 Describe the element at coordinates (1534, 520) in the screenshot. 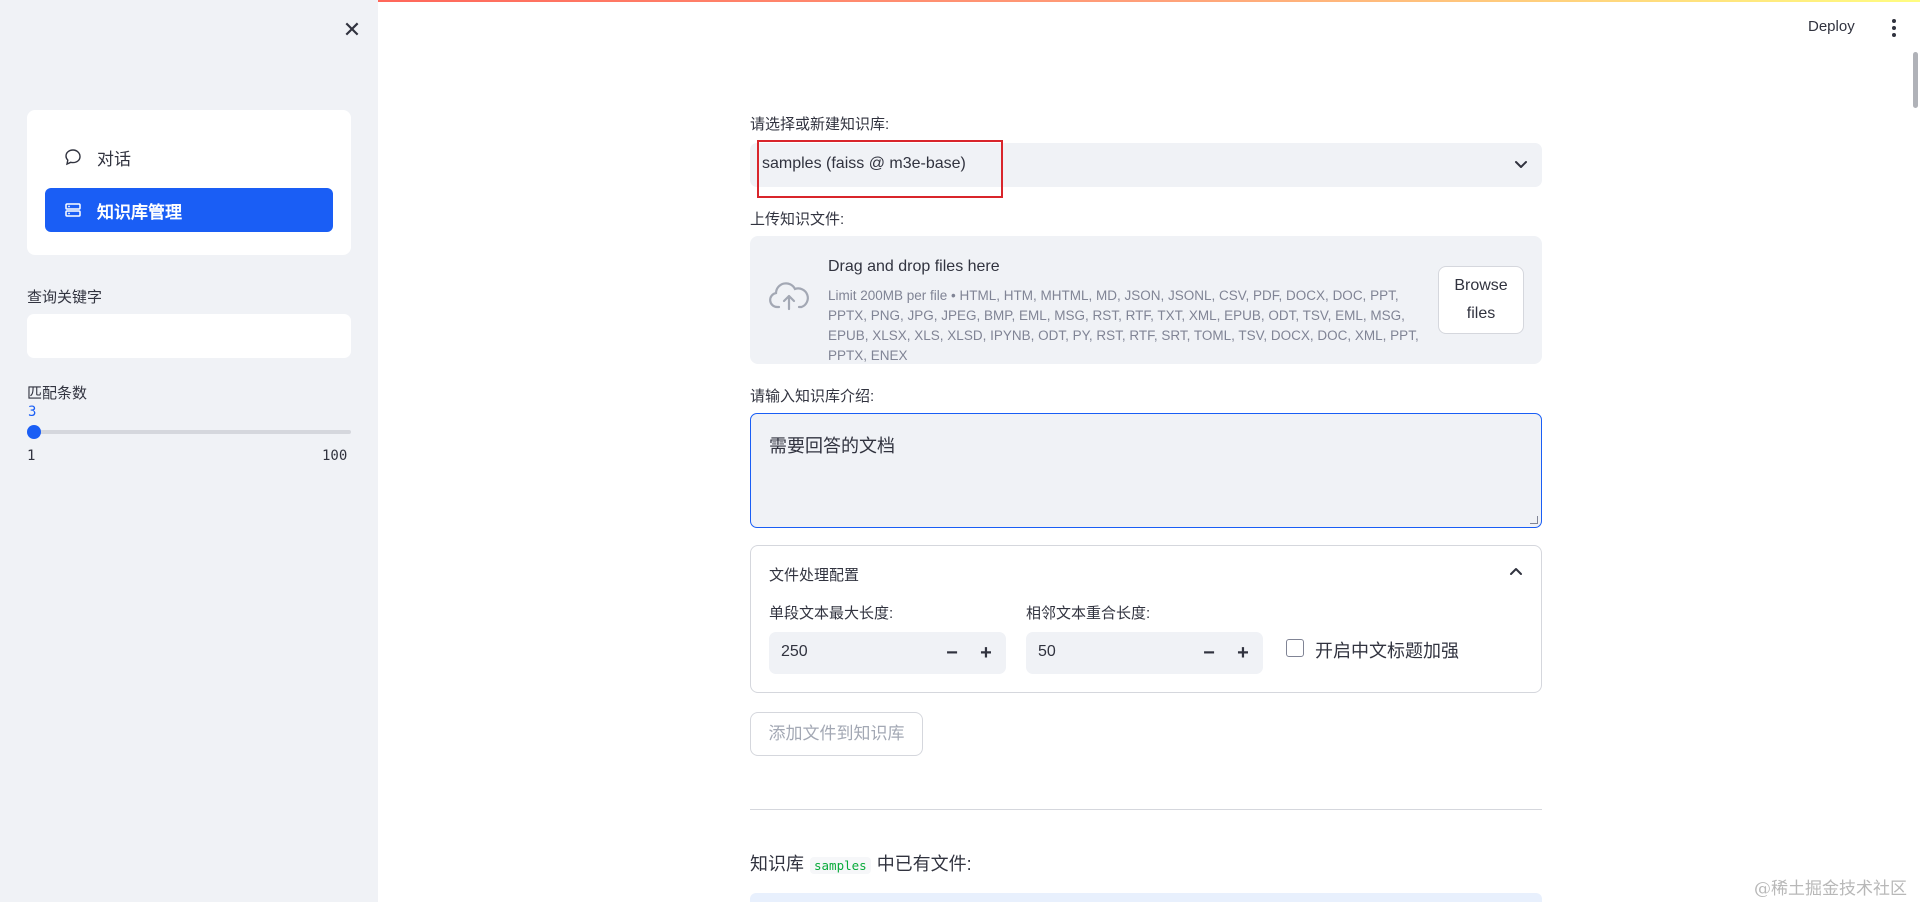

I see `resize-handle` at that location.